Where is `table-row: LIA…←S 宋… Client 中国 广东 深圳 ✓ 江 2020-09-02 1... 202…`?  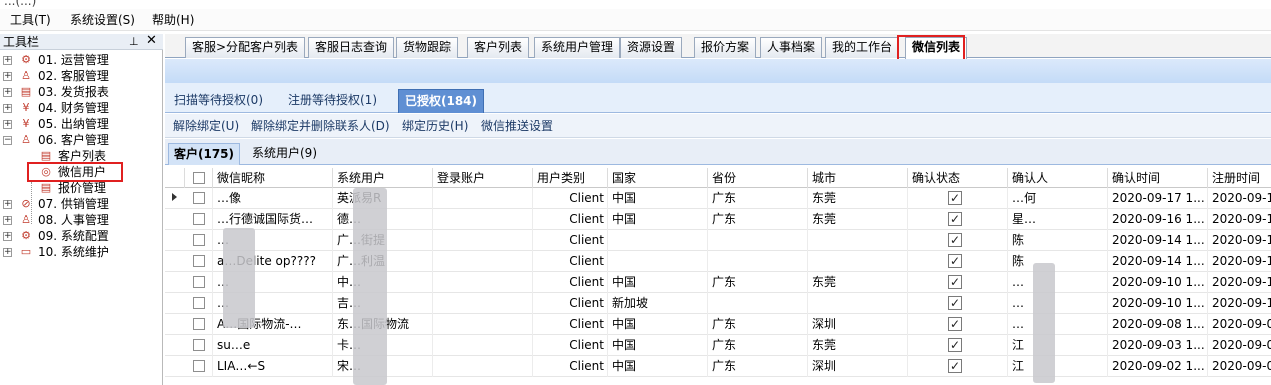
table-row: LIA…←S 宋… Client 中国 广东 深圳 ✓ 江 2020-09-02 1... 202… is located at coordinates (718, 366).